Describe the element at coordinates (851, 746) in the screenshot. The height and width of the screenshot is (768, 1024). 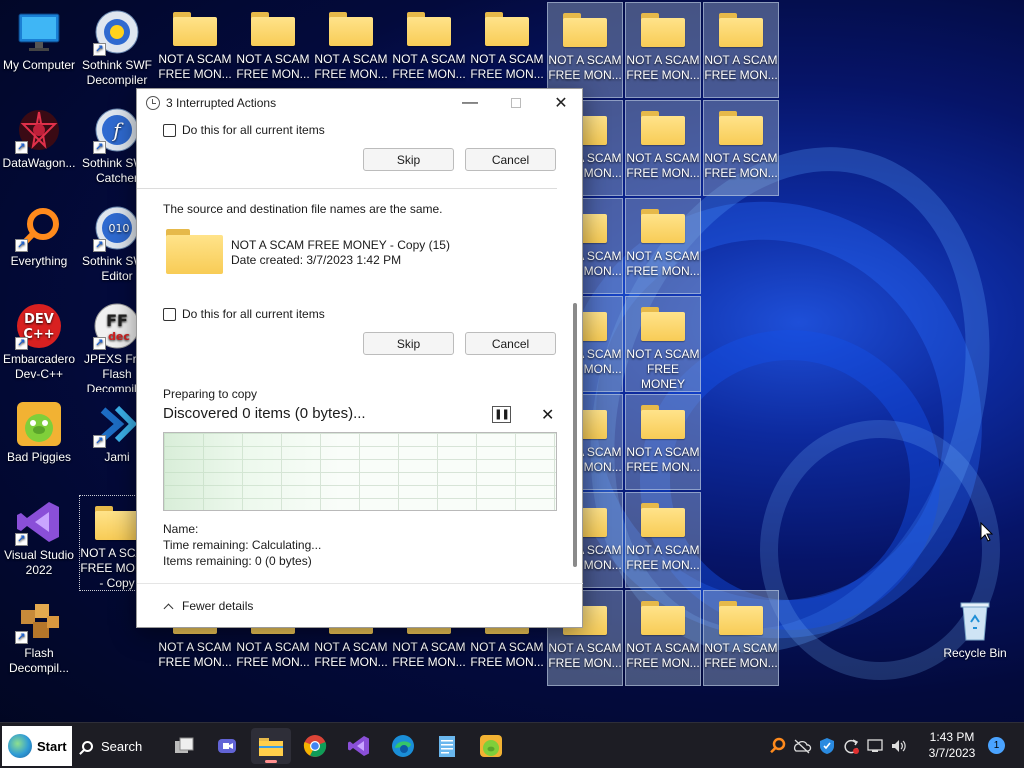
I see `update-sync-icon` at that location.